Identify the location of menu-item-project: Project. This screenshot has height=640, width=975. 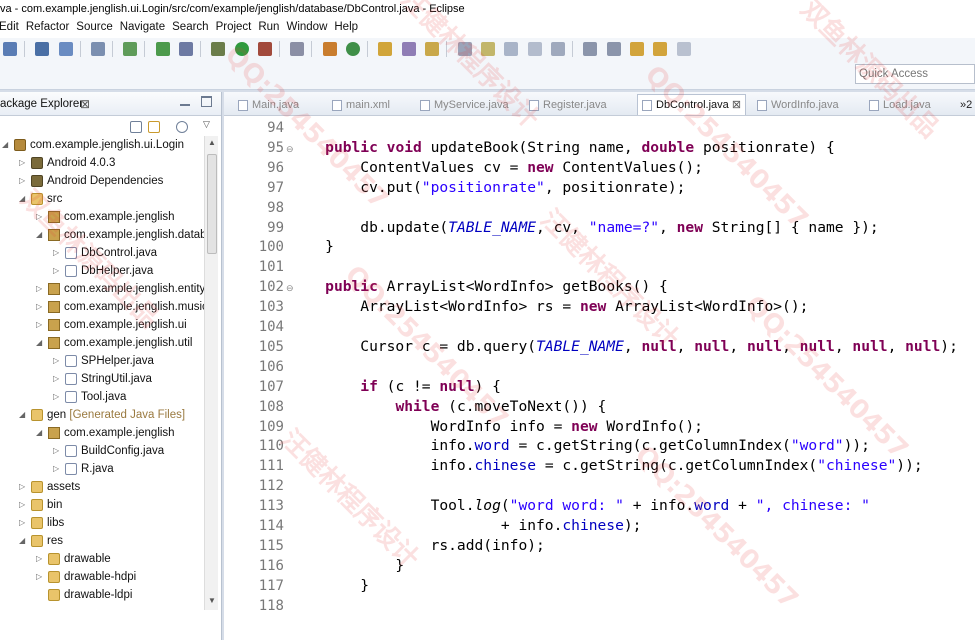
(237, 26).